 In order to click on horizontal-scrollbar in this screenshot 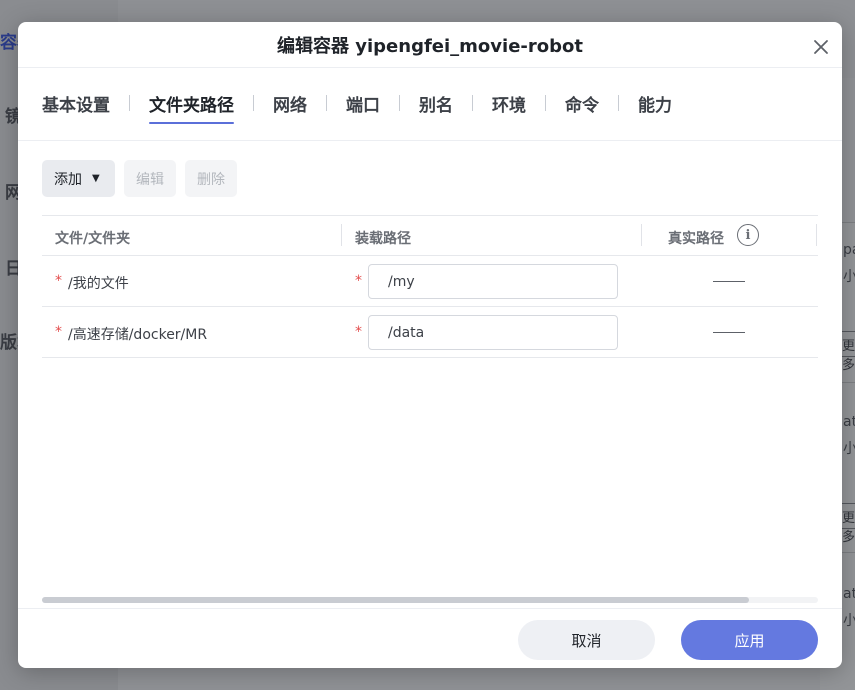, I will do `click(430, 600)`.